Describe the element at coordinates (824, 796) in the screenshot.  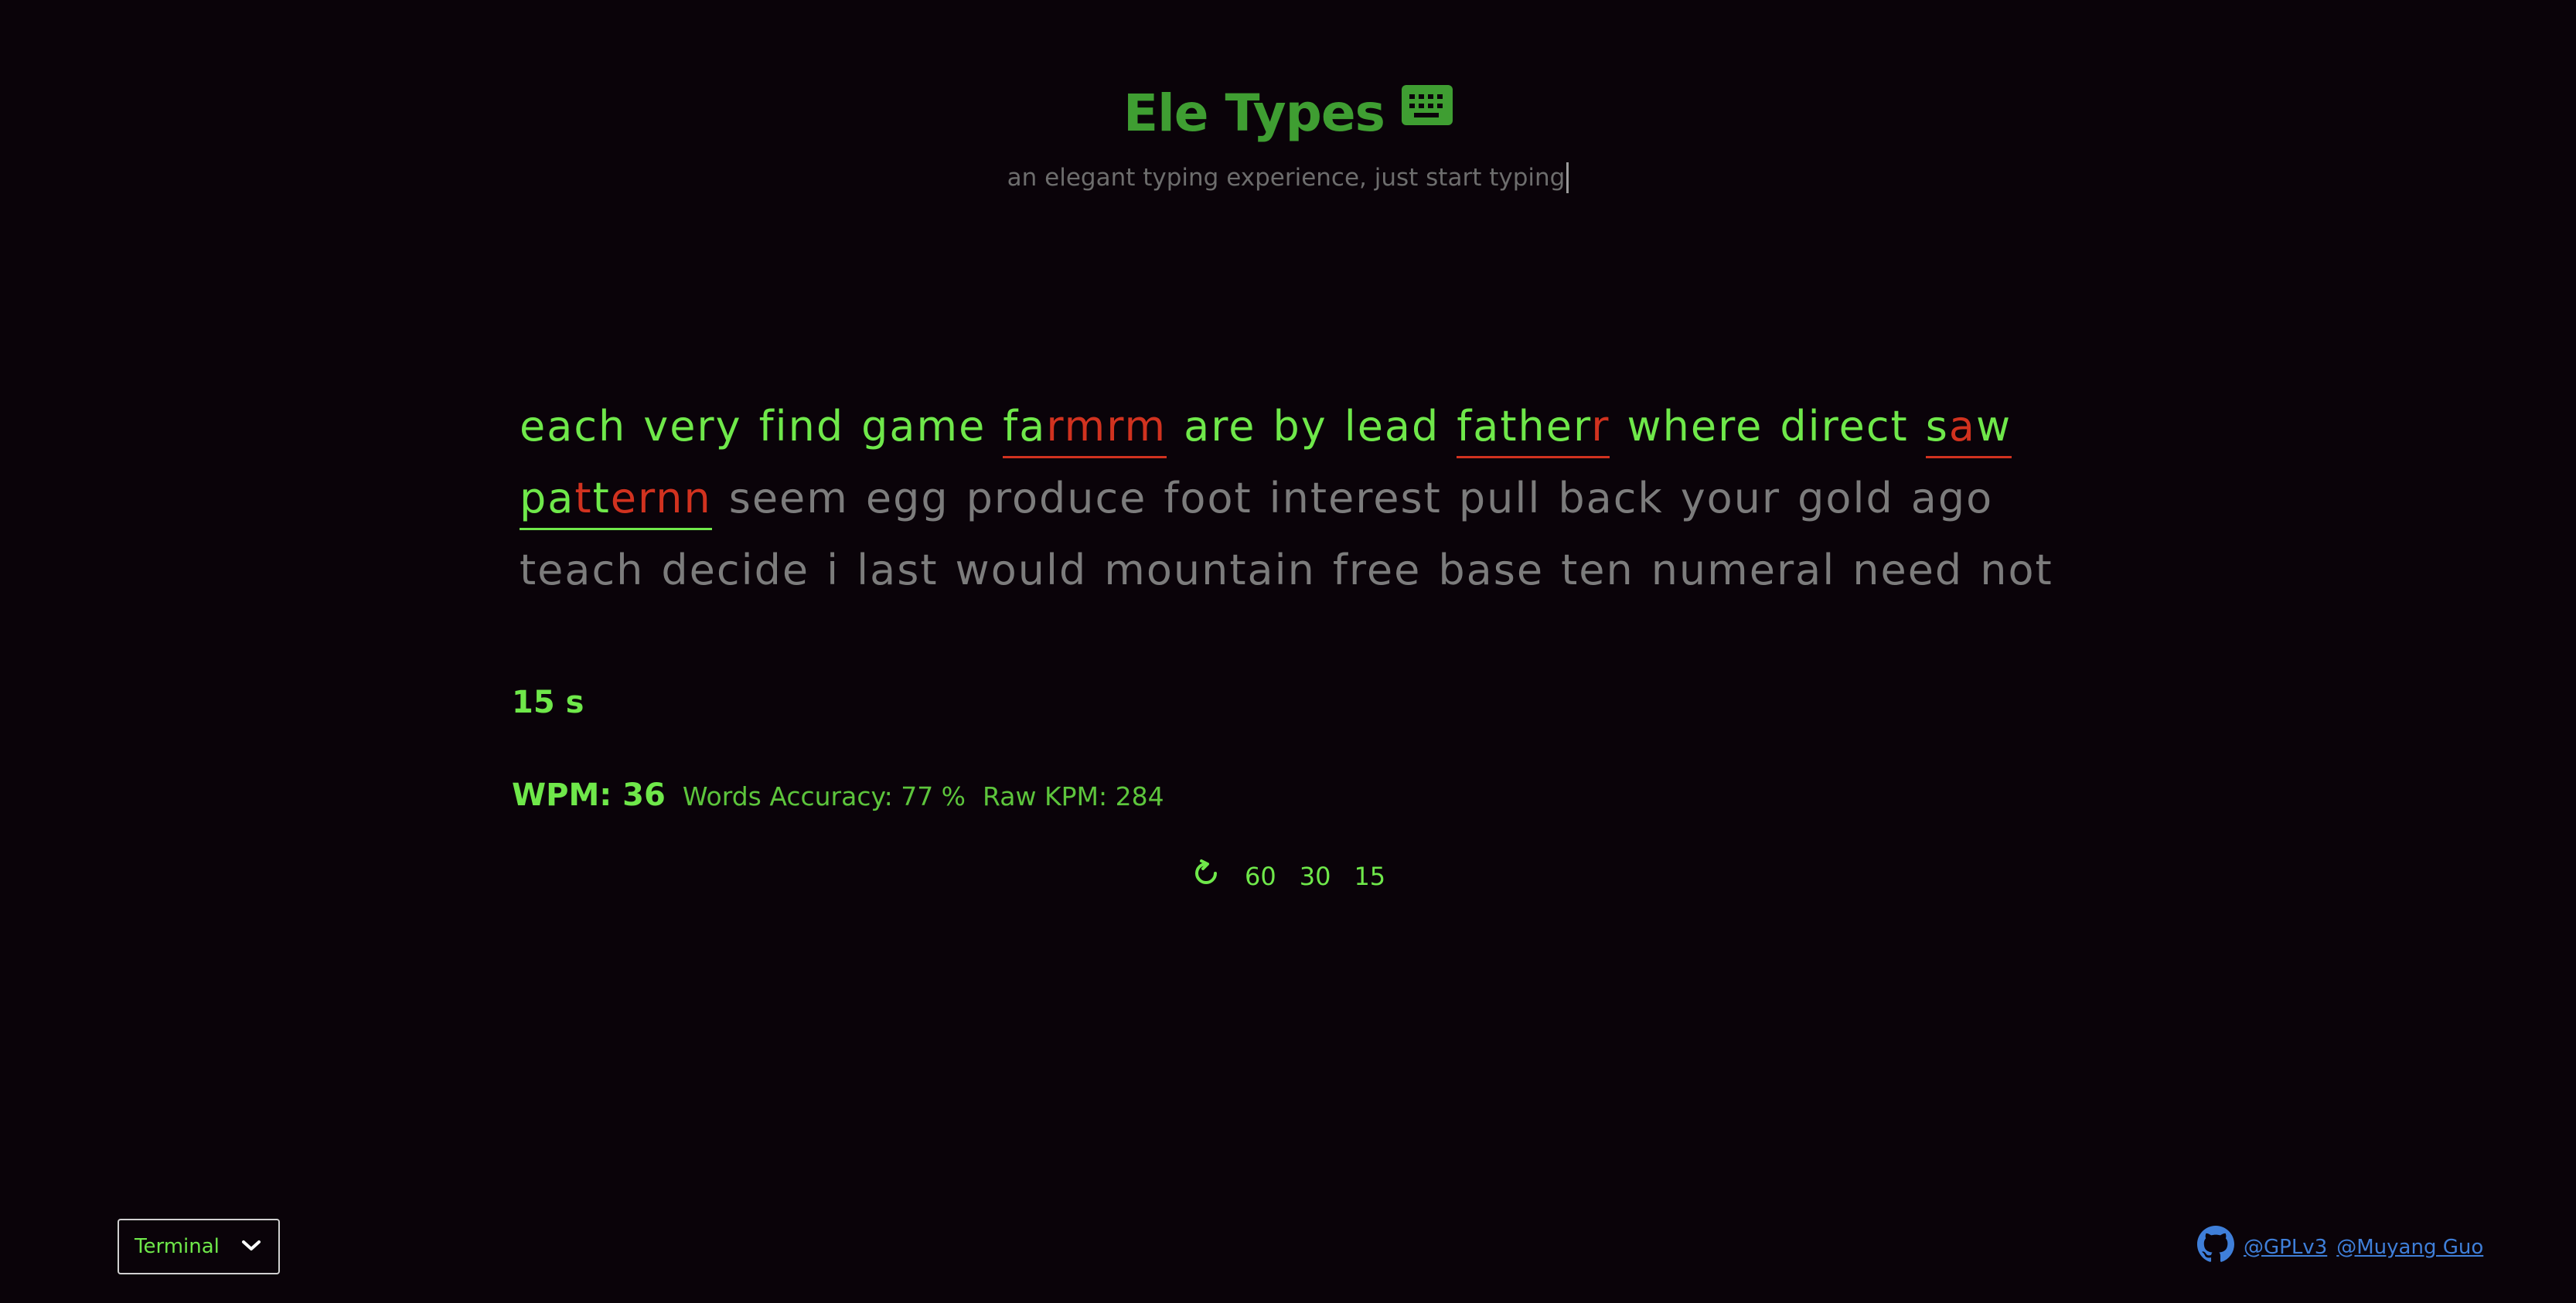
I see `accuracy-stat: Words Accuracy: 77 %` at that location.